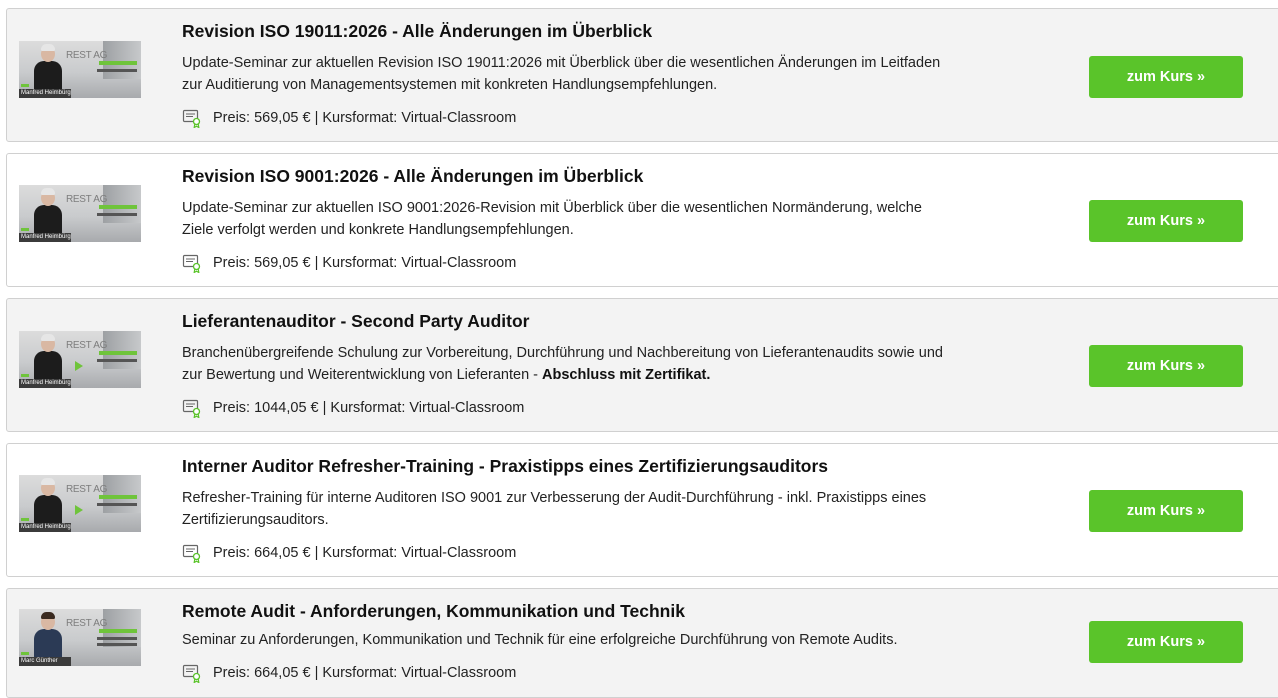  I want to click on course-description-highlight: Abschluss mit Zertifikat., so click(626, 375).